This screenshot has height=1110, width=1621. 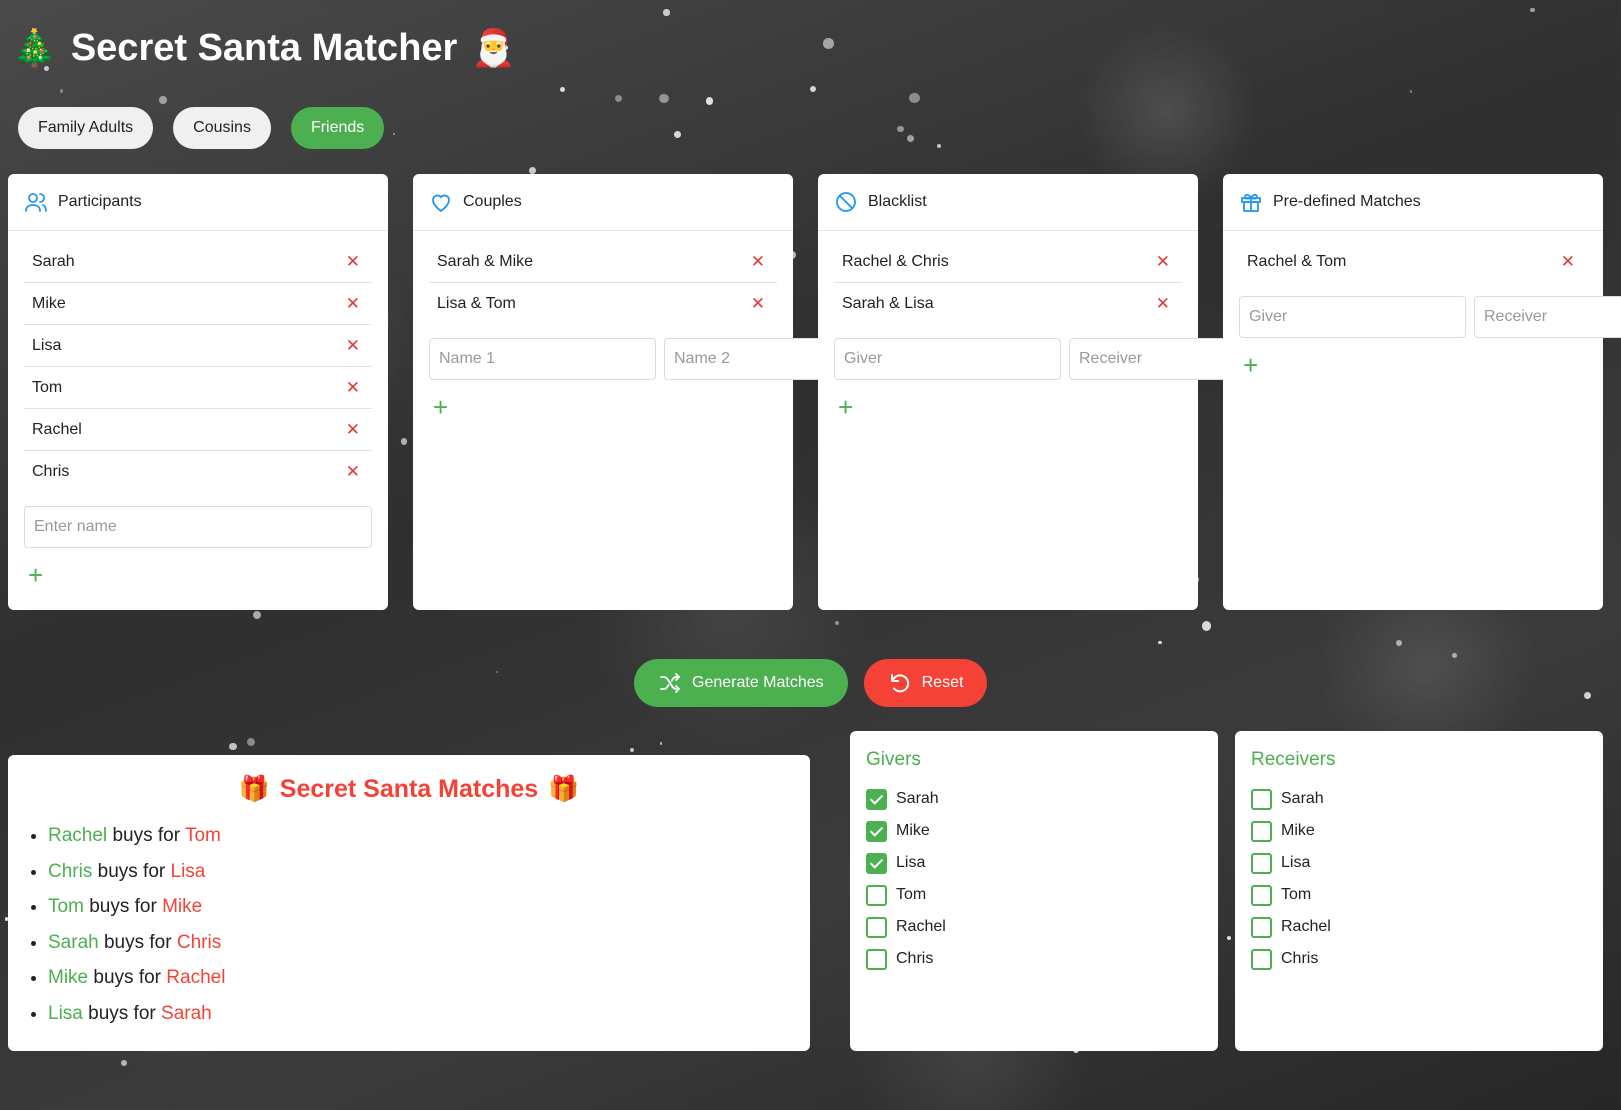 What do you see at coordinates (1422, 392) in the screenshot?
I see `predefined-card: Pre-defined Matches Rachel & Tom ✕ +` at bounding box center [1422, 392].